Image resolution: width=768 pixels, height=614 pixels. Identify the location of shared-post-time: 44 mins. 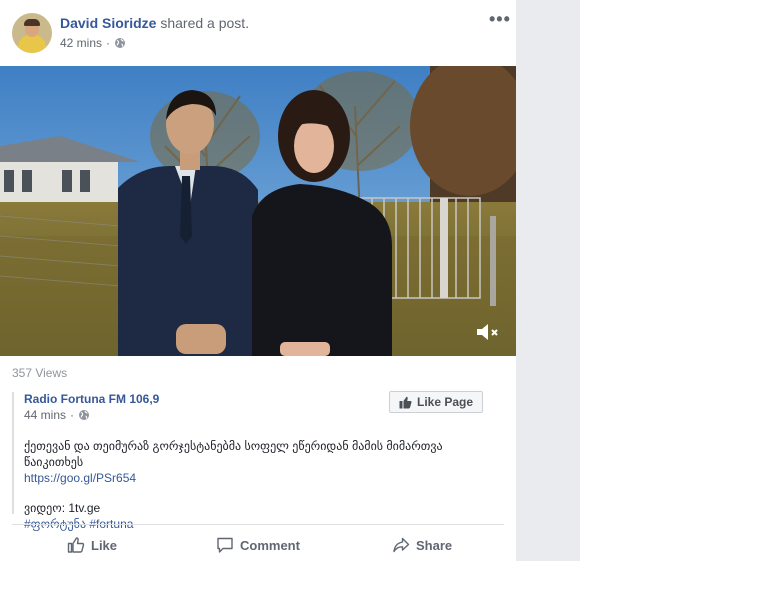
(45, 415).